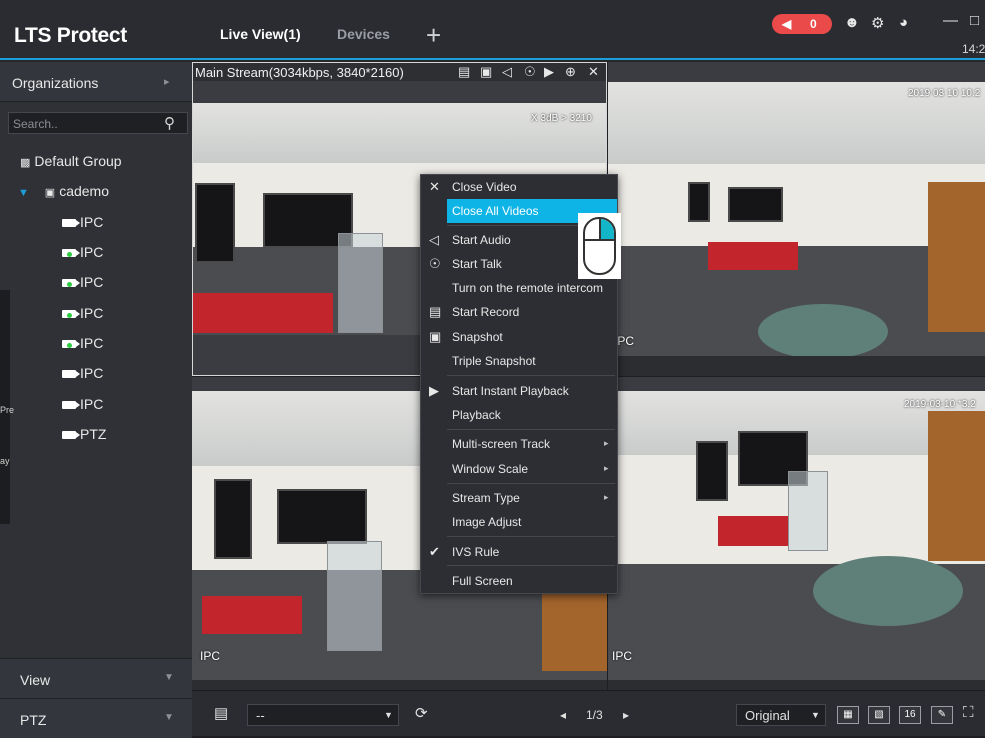 The width and height of the screenshot is (985, 738). I want to click on tab-devices: Devices, so click(363, 34).